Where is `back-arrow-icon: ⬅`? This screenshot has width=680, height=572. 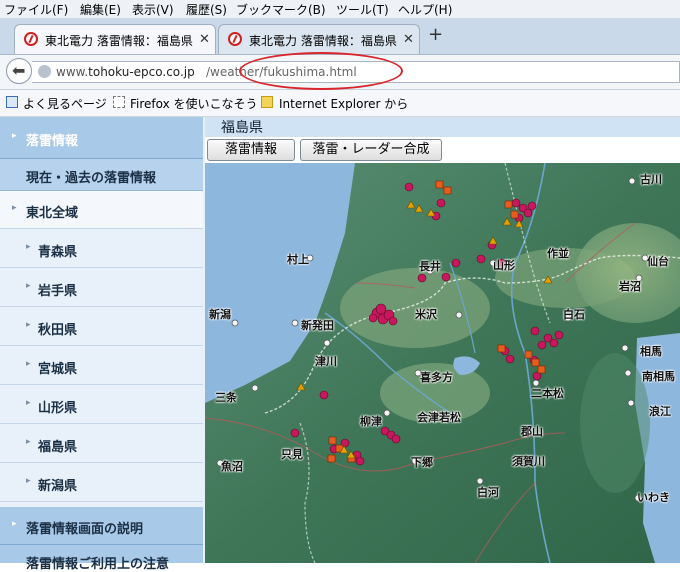 back-arrow-icon: ⬅ is located at coordinates (19, 70).